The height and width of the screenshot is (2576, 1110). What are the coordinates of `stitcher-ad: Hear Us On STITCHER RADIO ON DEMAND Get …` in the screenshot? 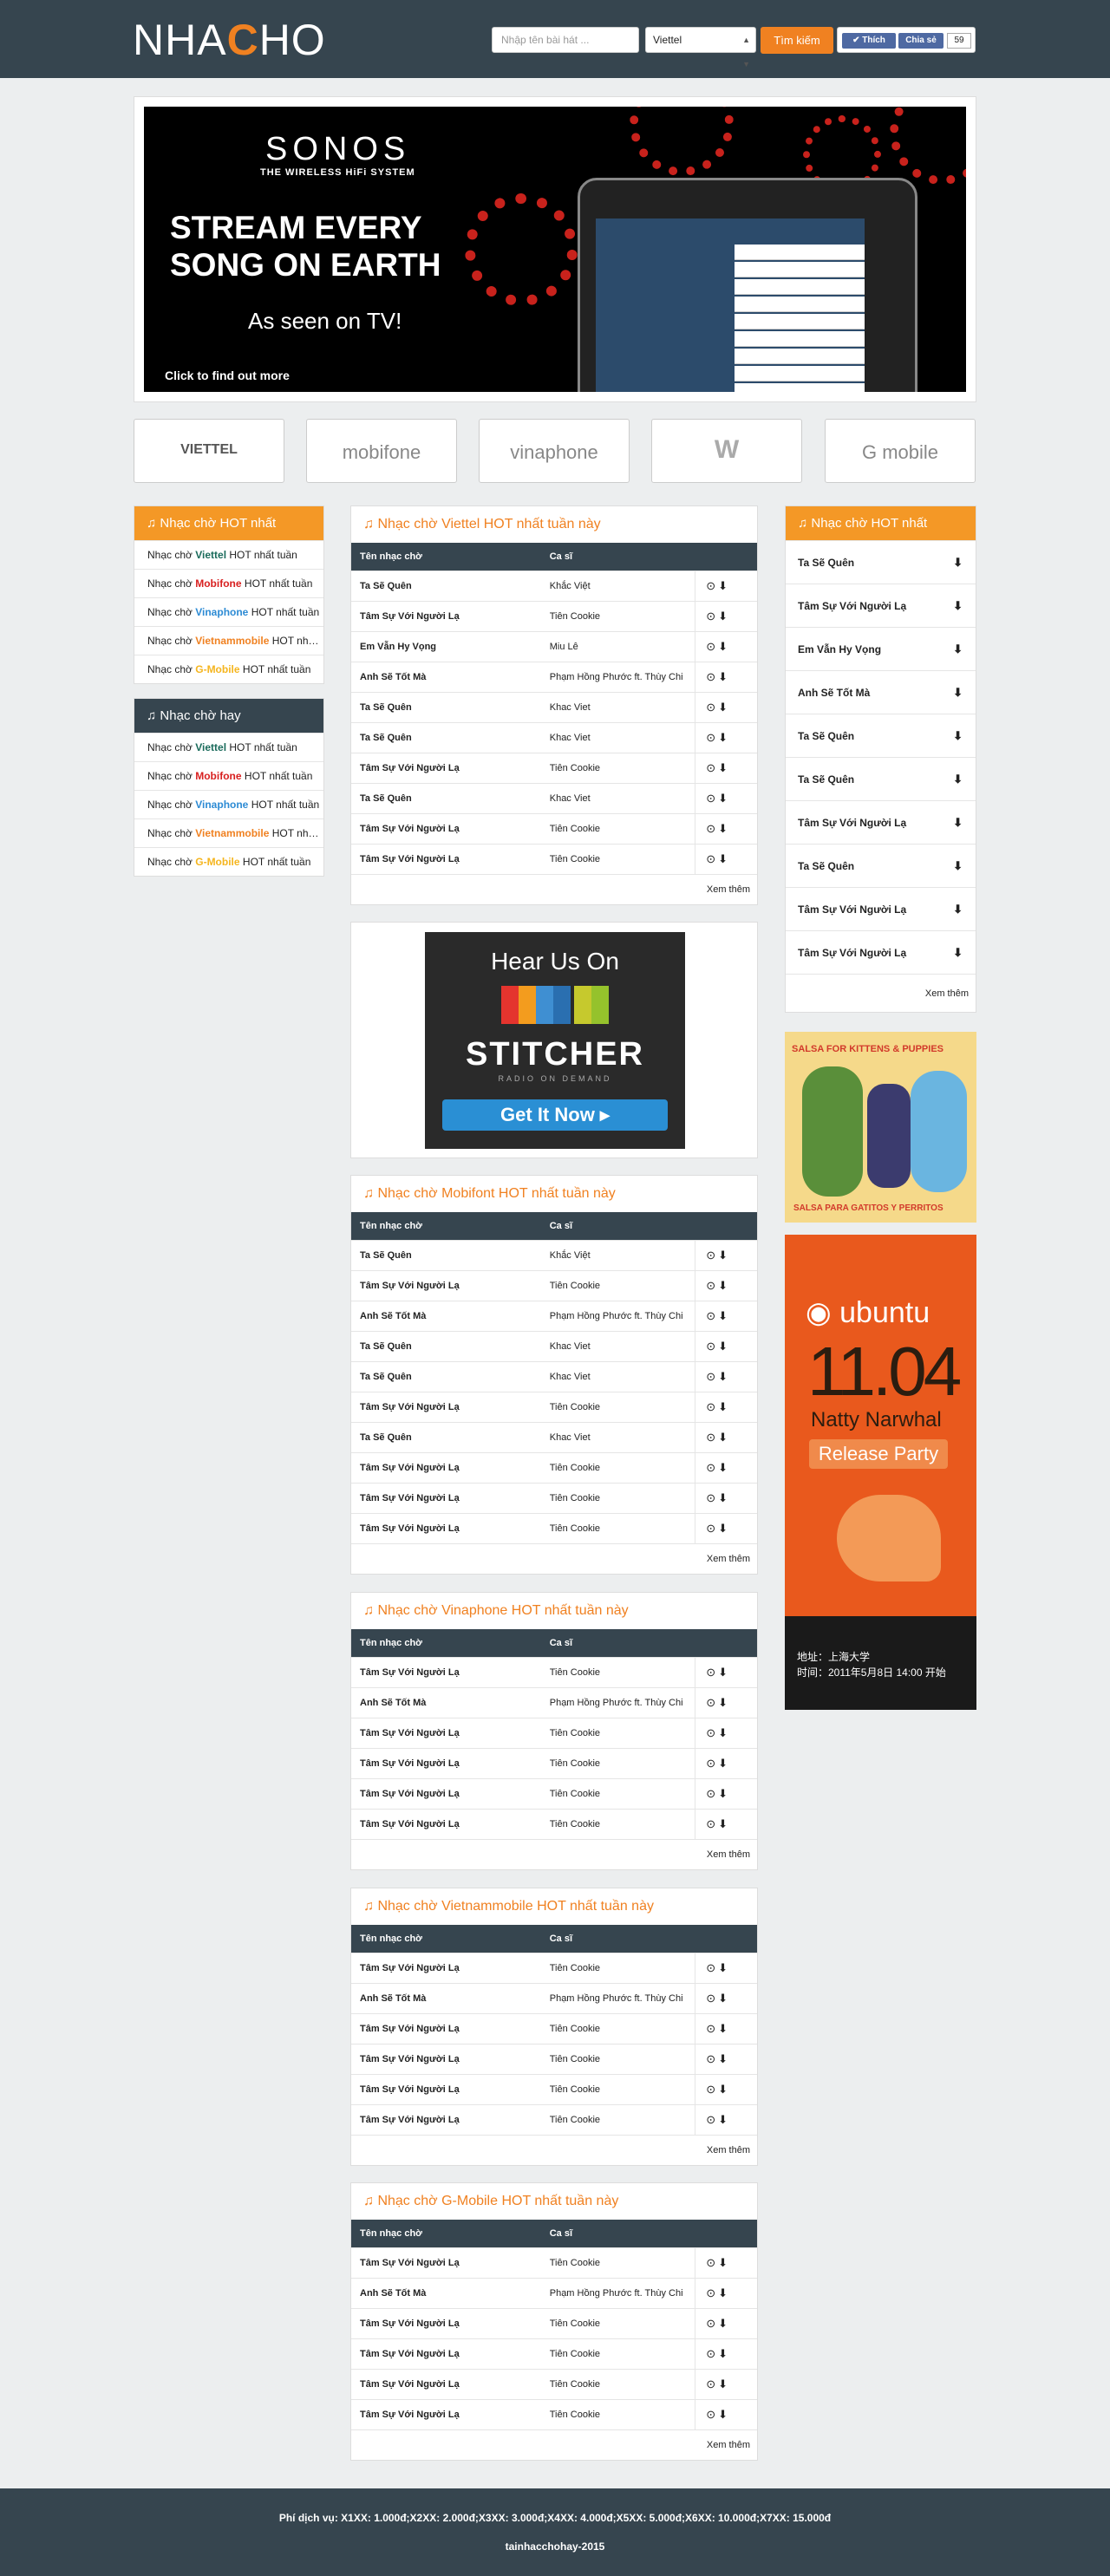 It's located at (554, 1040).